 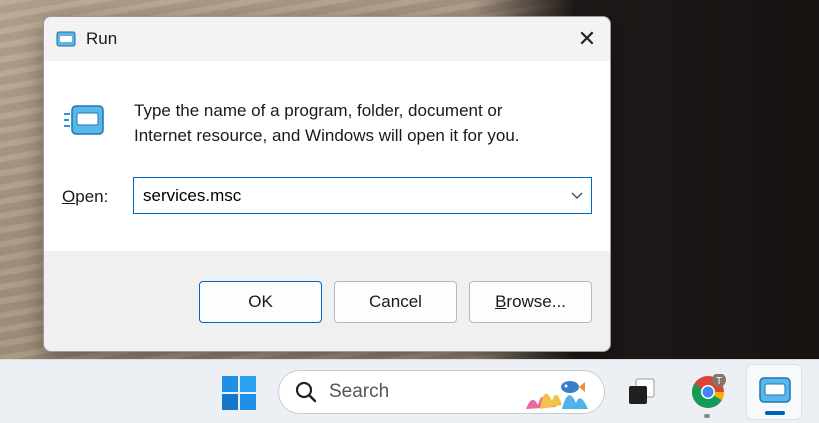 I want to click on open-label-accel: O, so click(x=69, y=196).